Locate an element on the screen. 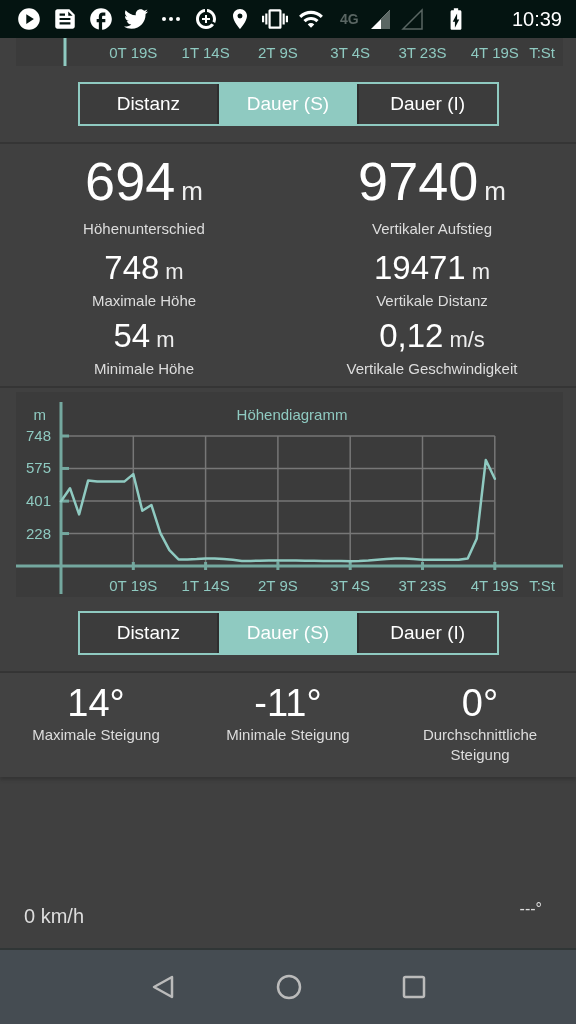  stat-label: Minimale Höhe is located at coordinates (143, 369).